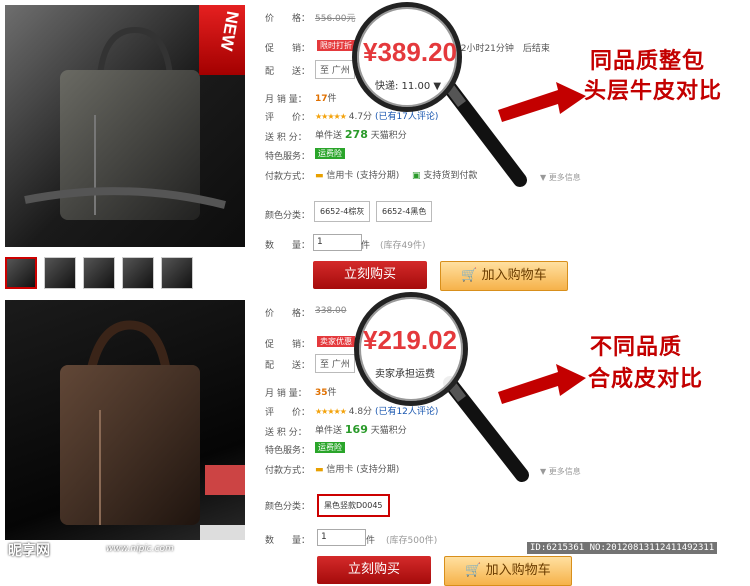  I want to click on annotation-line2: 合成皮对比, so click(646, 379).